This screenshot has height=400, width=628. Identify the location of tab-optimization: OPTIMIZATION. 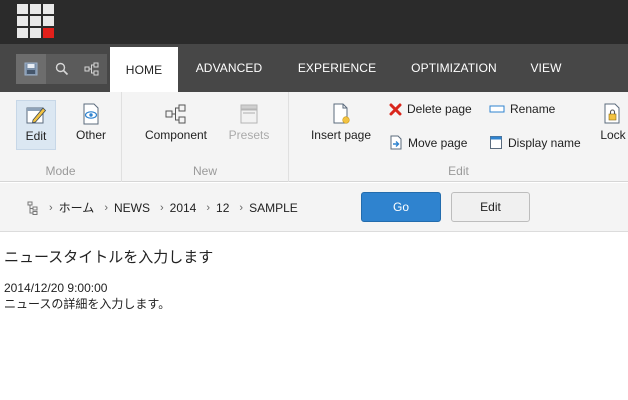
(454, 68).